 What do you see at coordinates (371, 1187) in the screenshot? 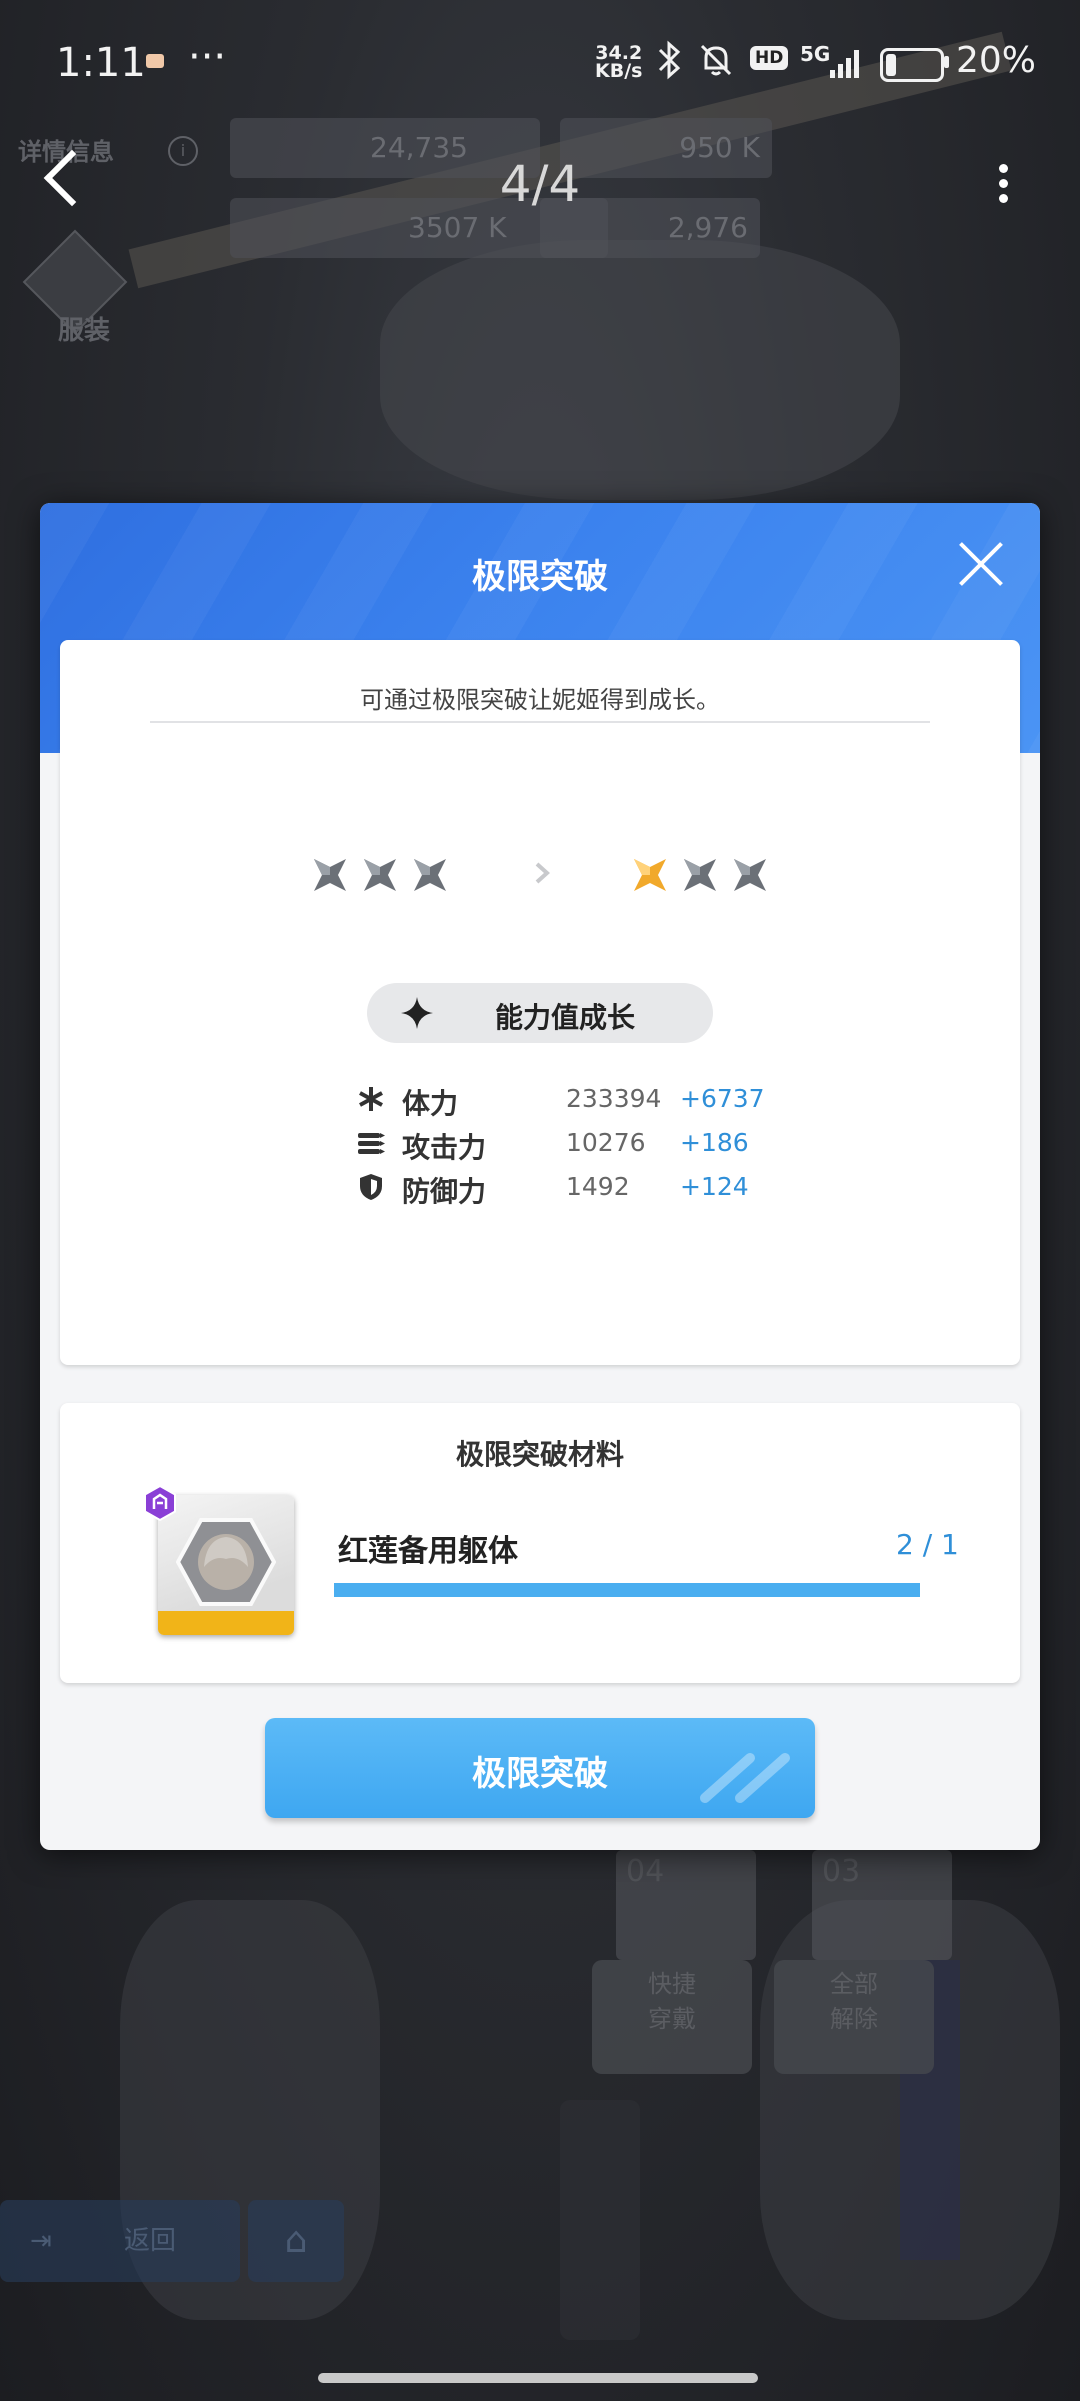
I see `shield-icon` at bounding box center [371, 1187].